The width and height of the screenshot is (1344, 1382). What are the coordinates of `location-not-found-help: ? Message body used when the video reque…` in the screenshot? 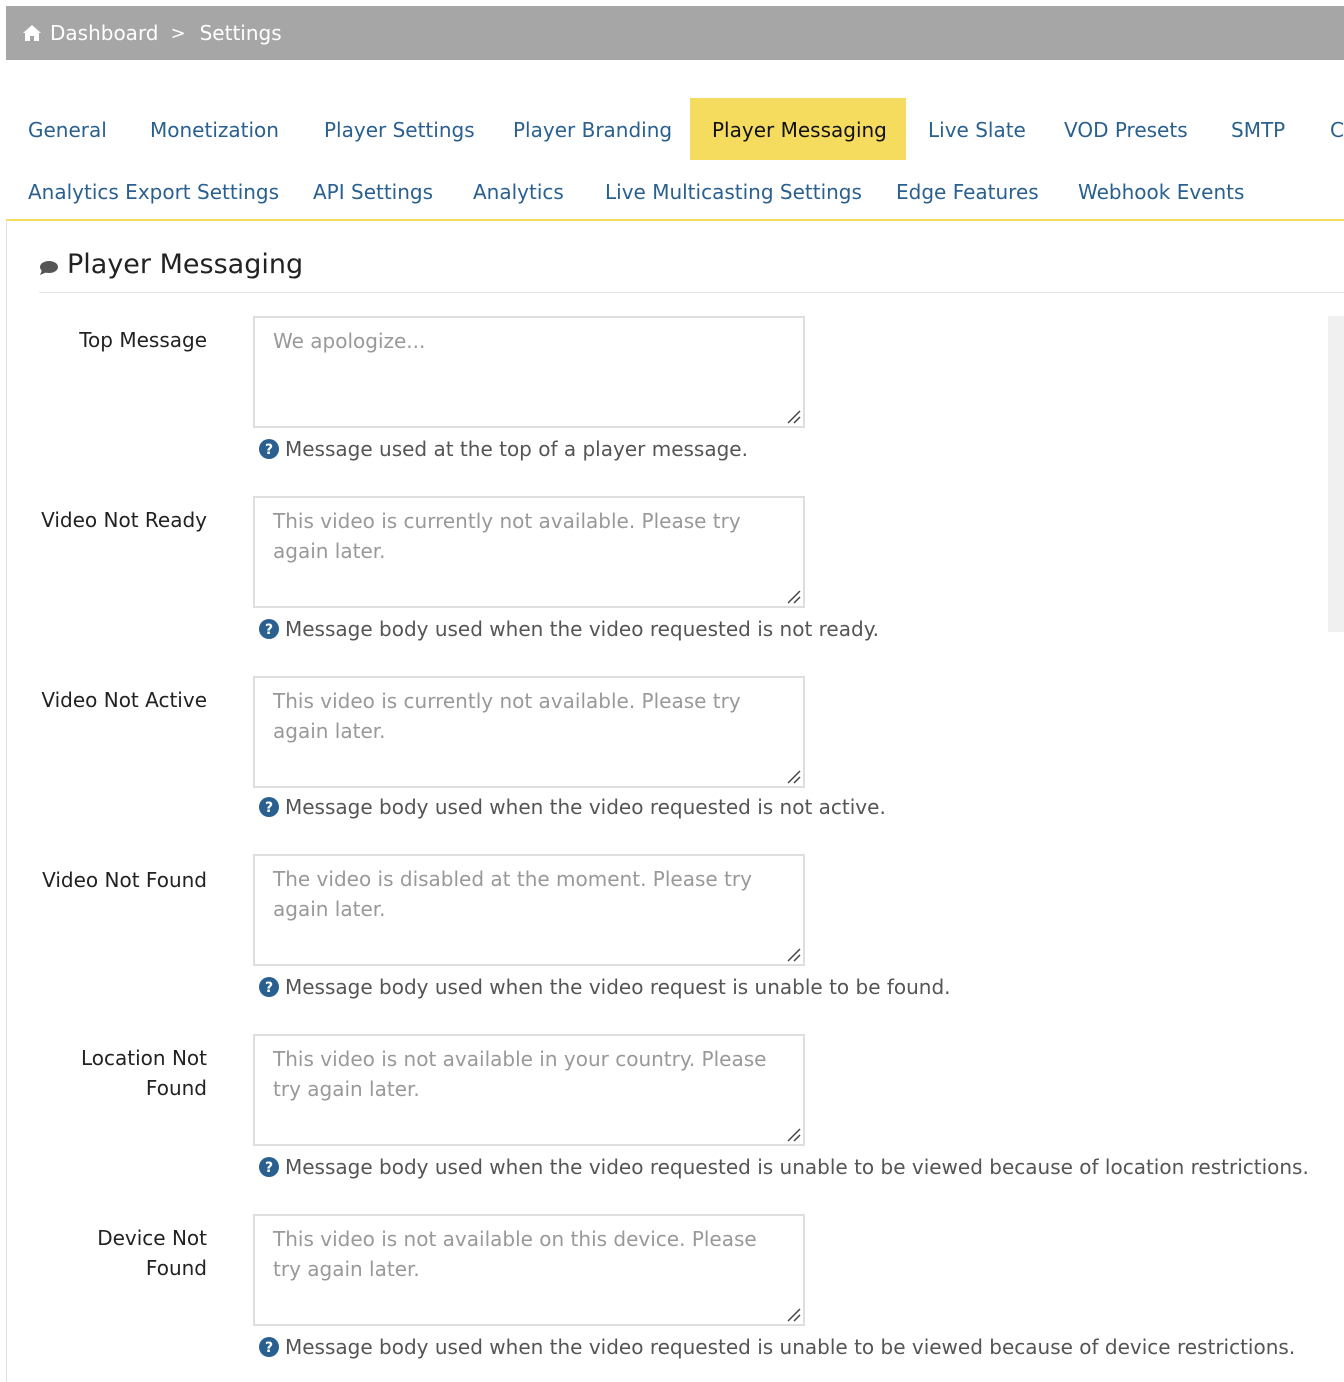 It's located at (784, 1167).